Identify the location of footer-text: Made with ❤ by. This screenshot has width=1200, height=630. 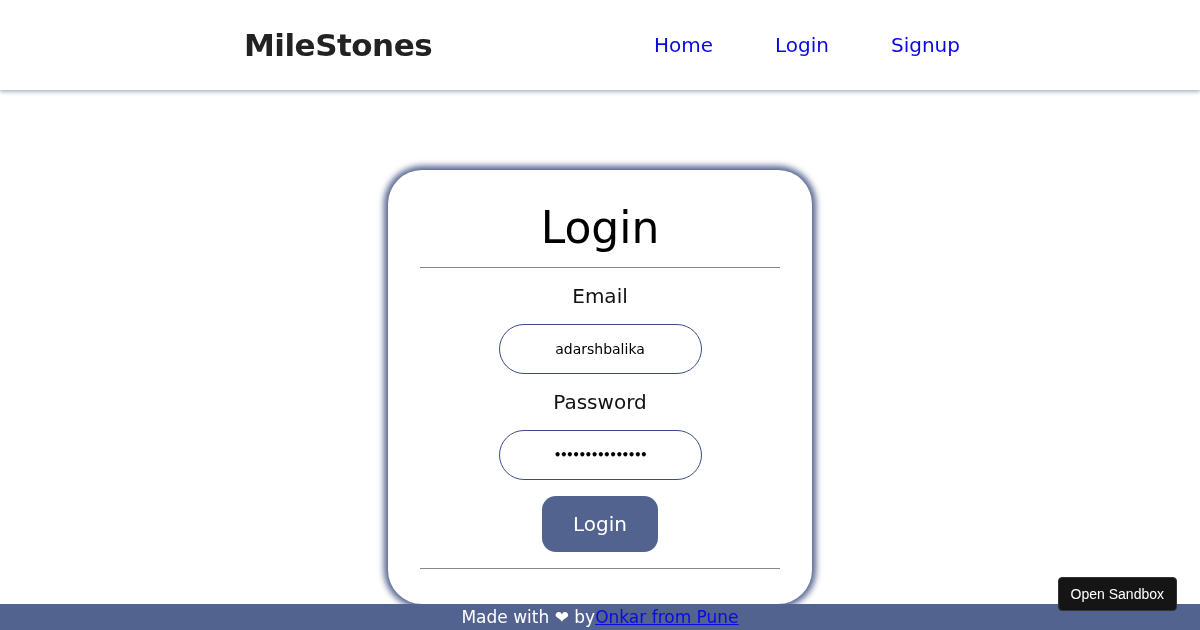
(528, 617).